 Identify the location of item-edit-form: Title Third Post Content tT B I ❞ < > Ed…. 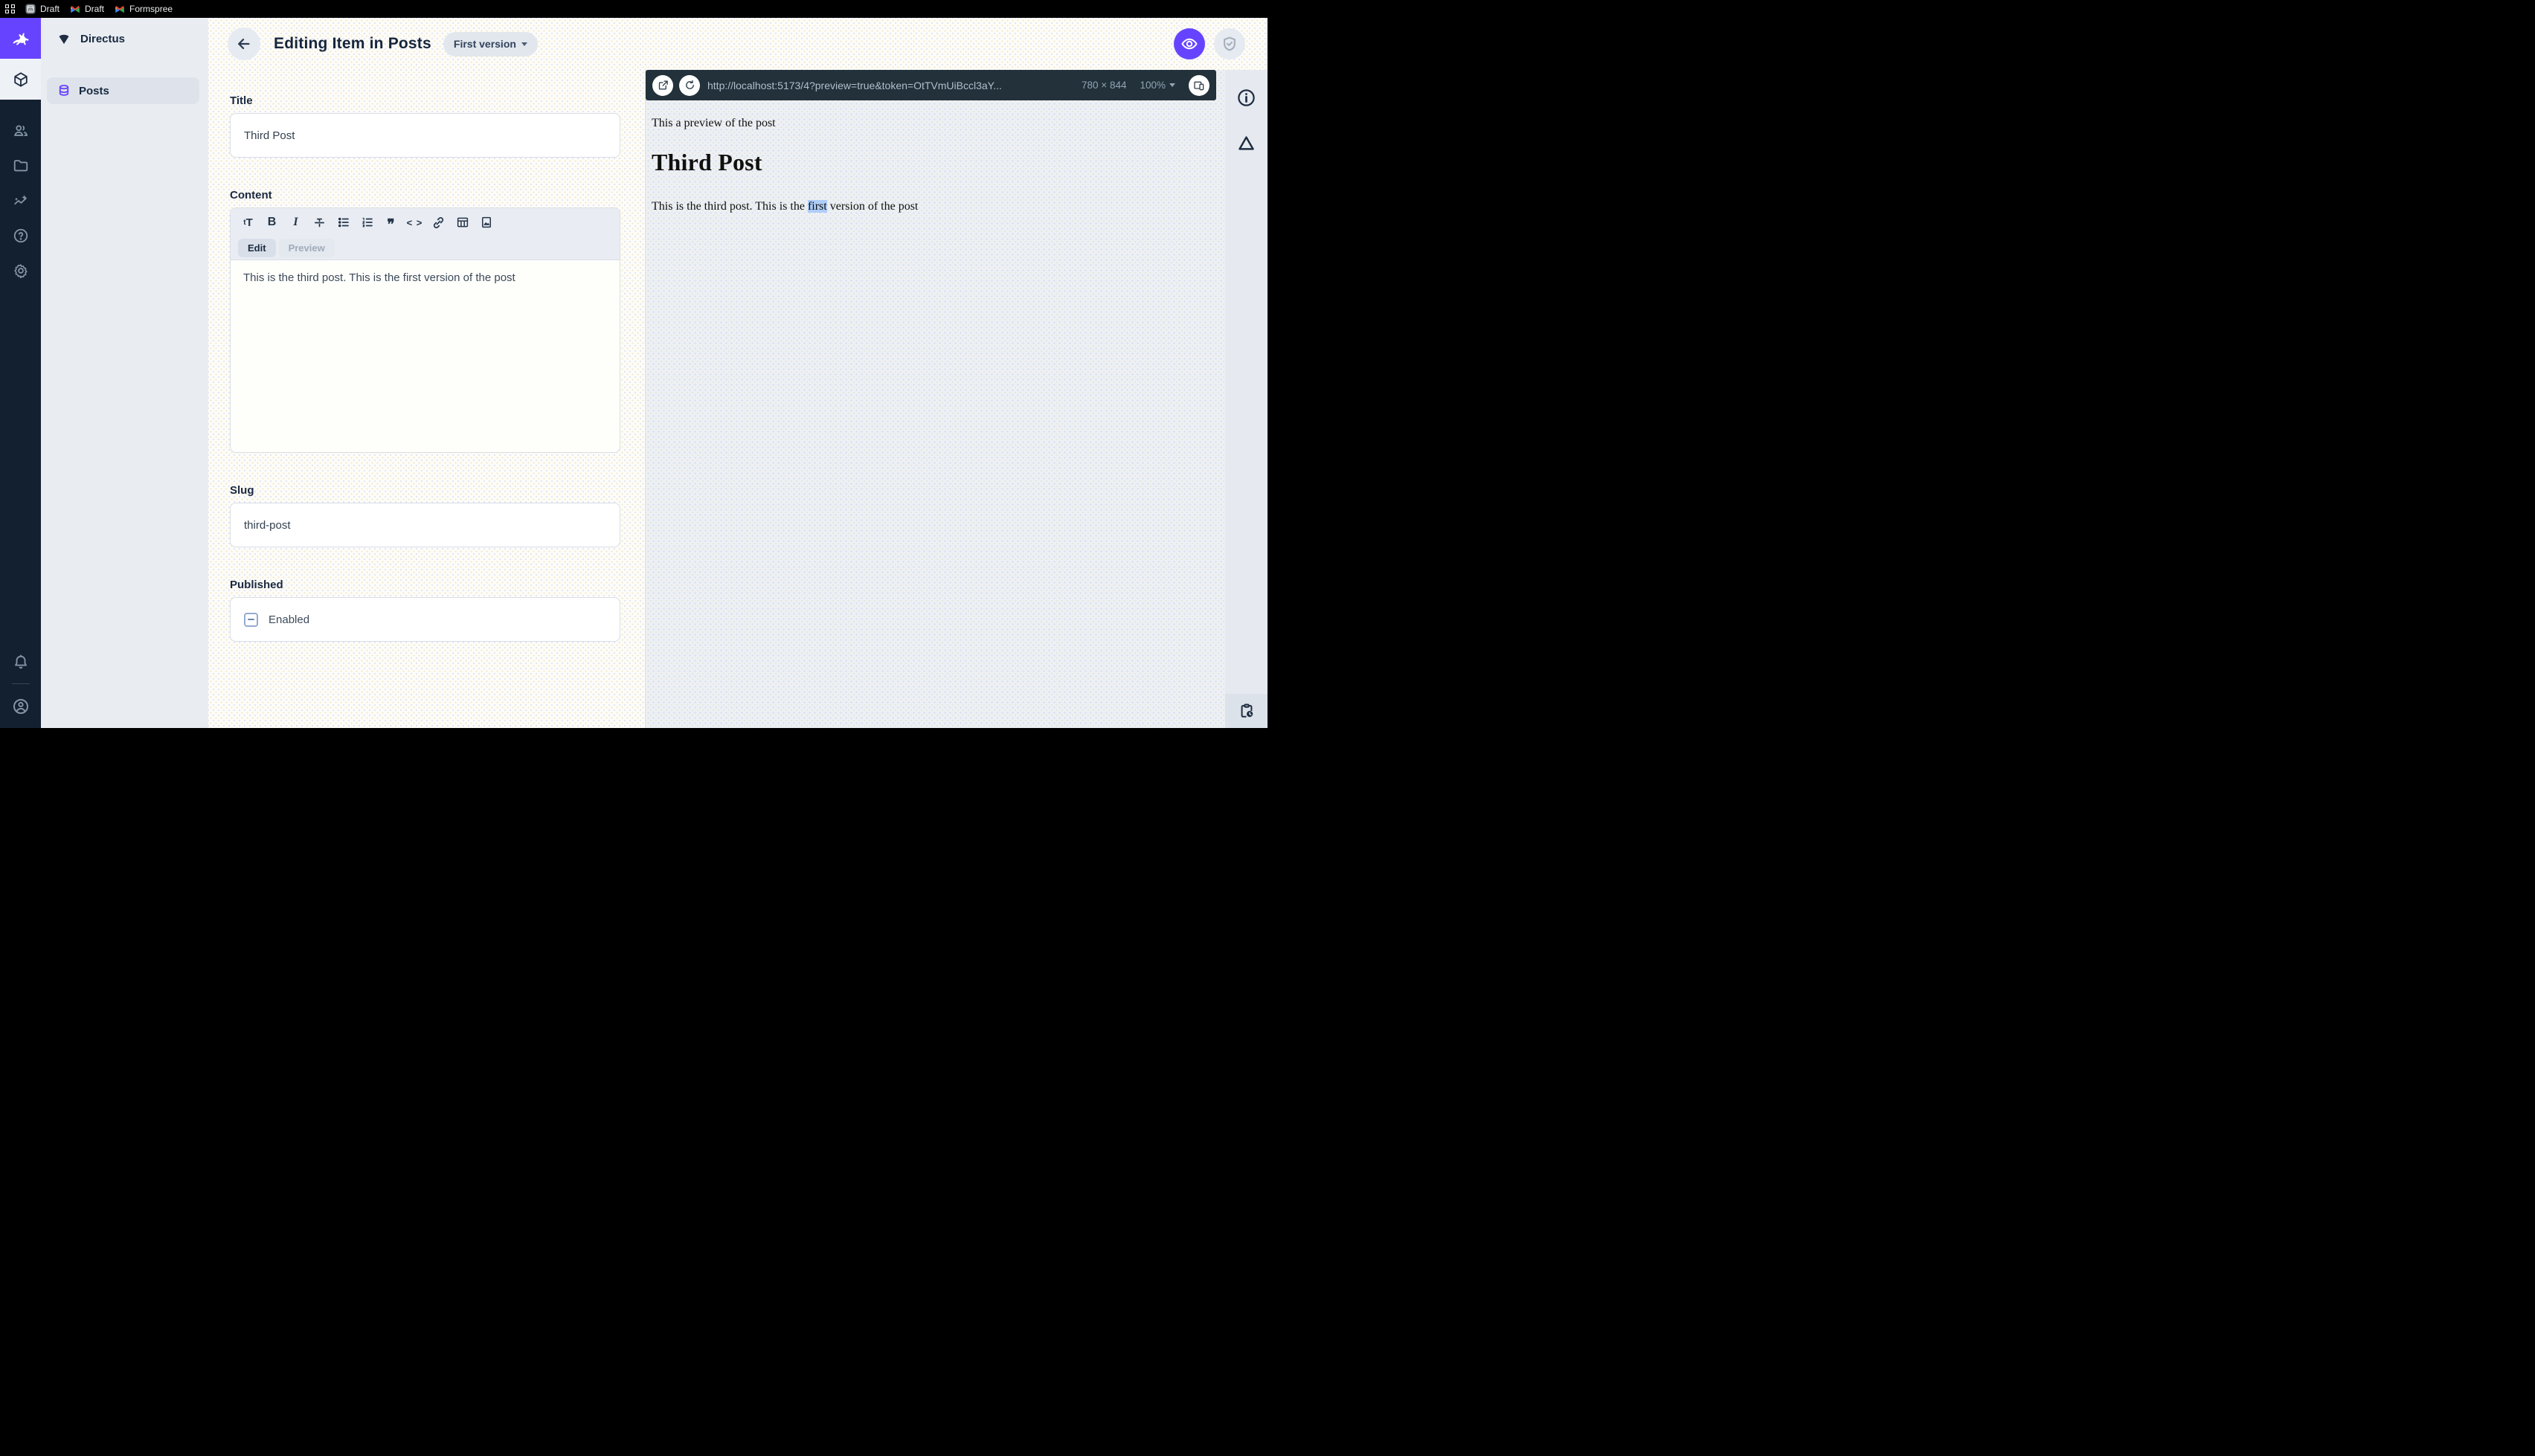
(427, 399).